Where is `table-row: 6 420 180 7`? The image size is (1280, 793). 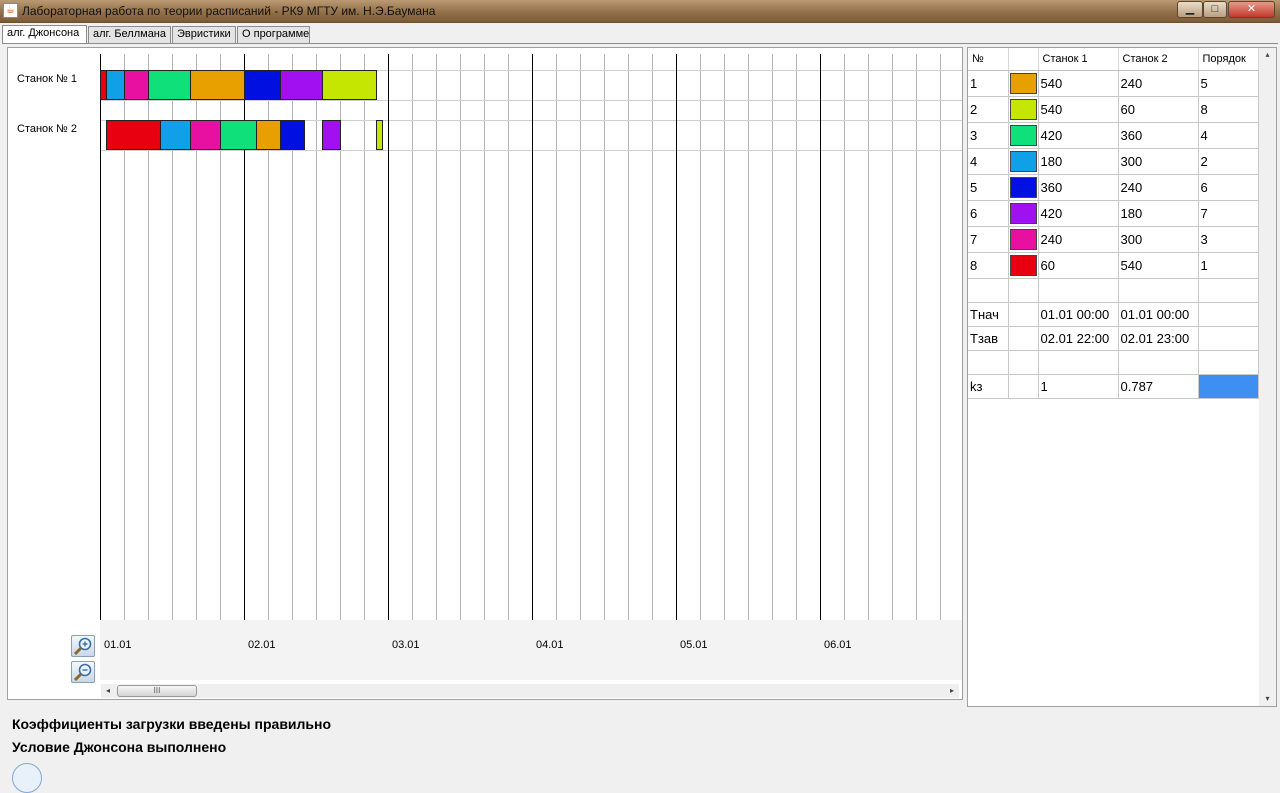 table-row: 6 420 180 7 is located at coordinates (1113, 213).